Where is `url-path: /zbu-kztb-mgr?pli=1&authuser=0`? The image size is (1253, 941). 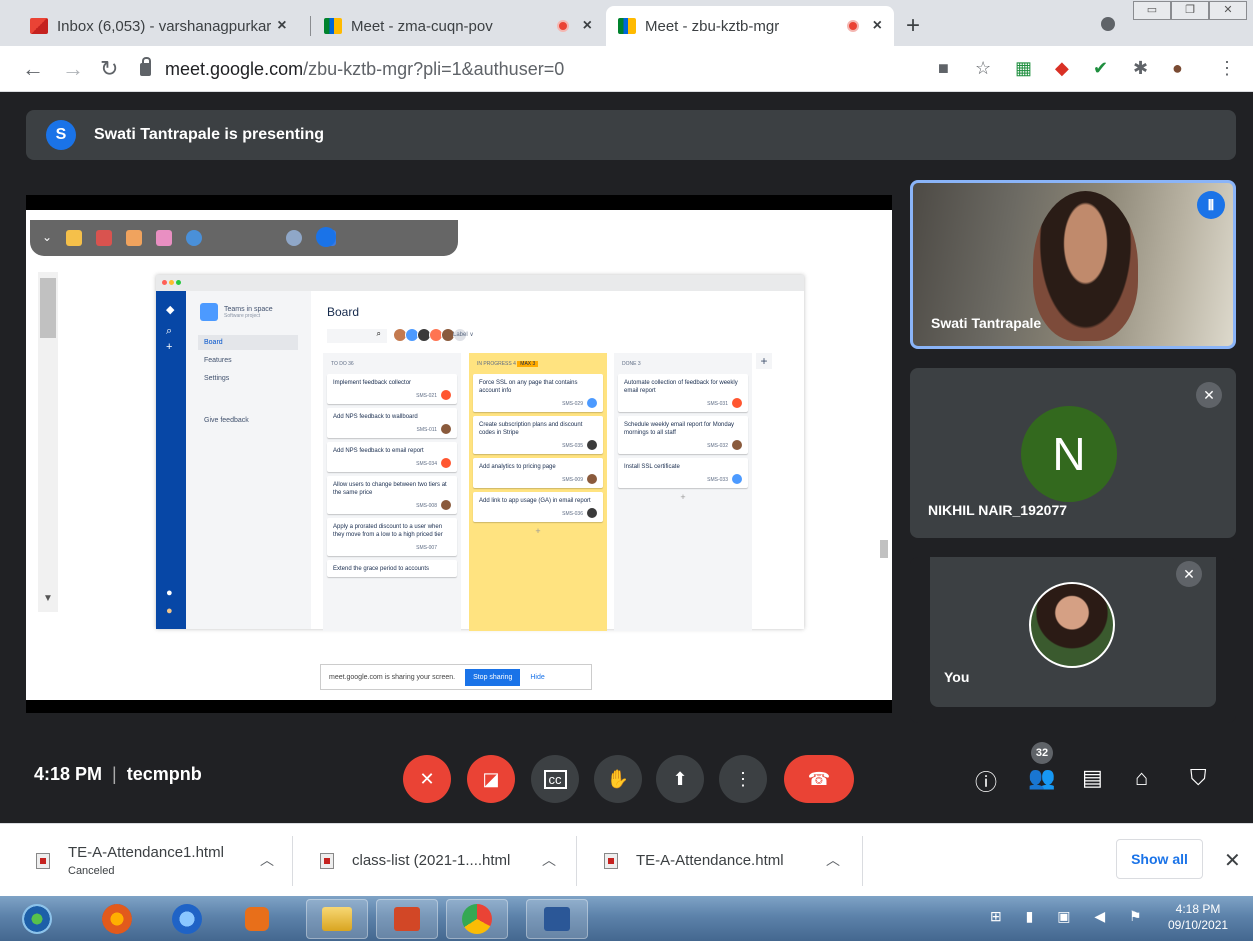
url-path: /zbu-kztb-mgr?pli=1&authuser=0 is located at coordinates (434, 68).